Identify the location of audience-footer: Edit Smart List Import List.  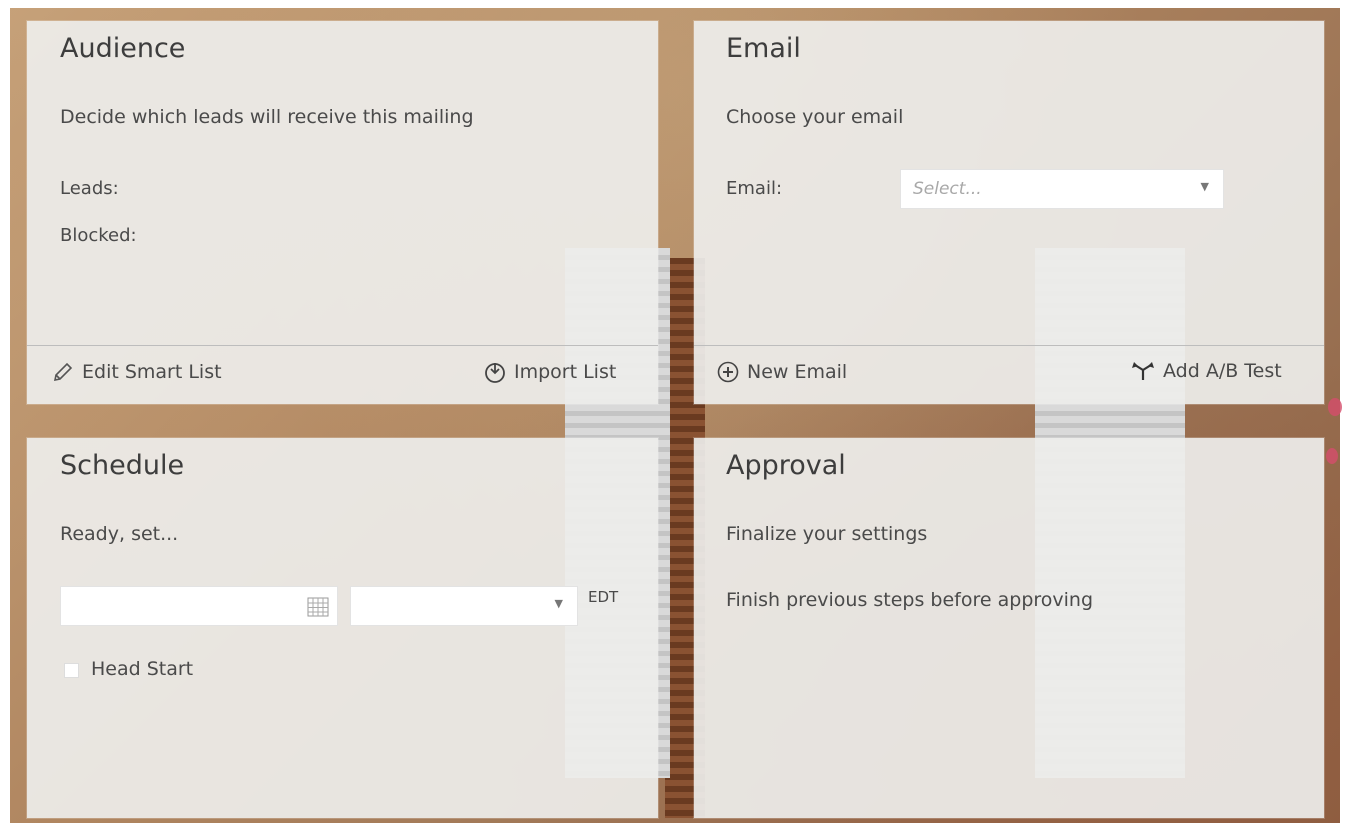
(342, 374).